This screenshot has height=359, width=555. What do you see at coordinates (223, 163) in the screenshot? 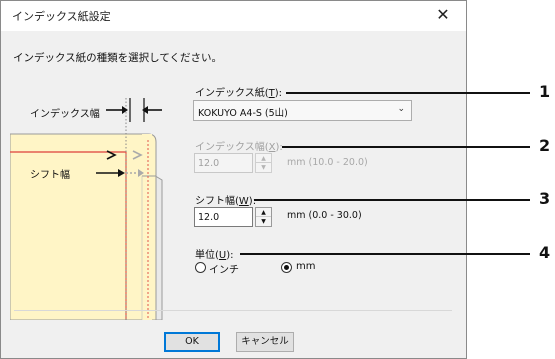
I see `index-width-input: 12.0` at bounding box center [223, 163].